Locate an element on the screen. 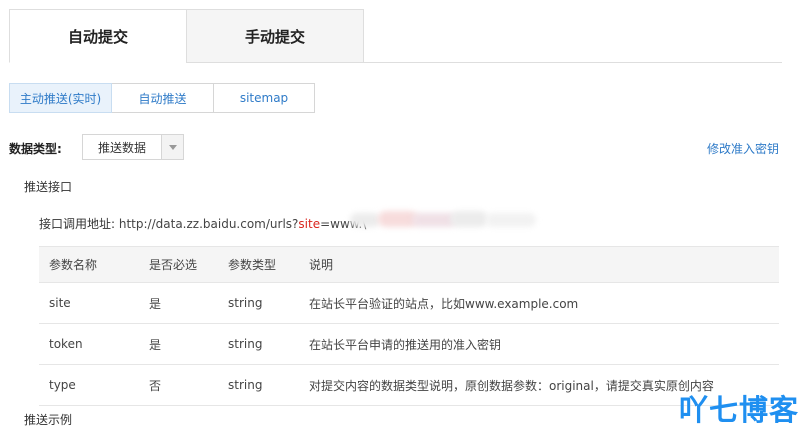 This screenshot has width=807, height=435. param-desc: 在站长平台申请的推送用的准入密钥 is located at coordinates (539, 344).